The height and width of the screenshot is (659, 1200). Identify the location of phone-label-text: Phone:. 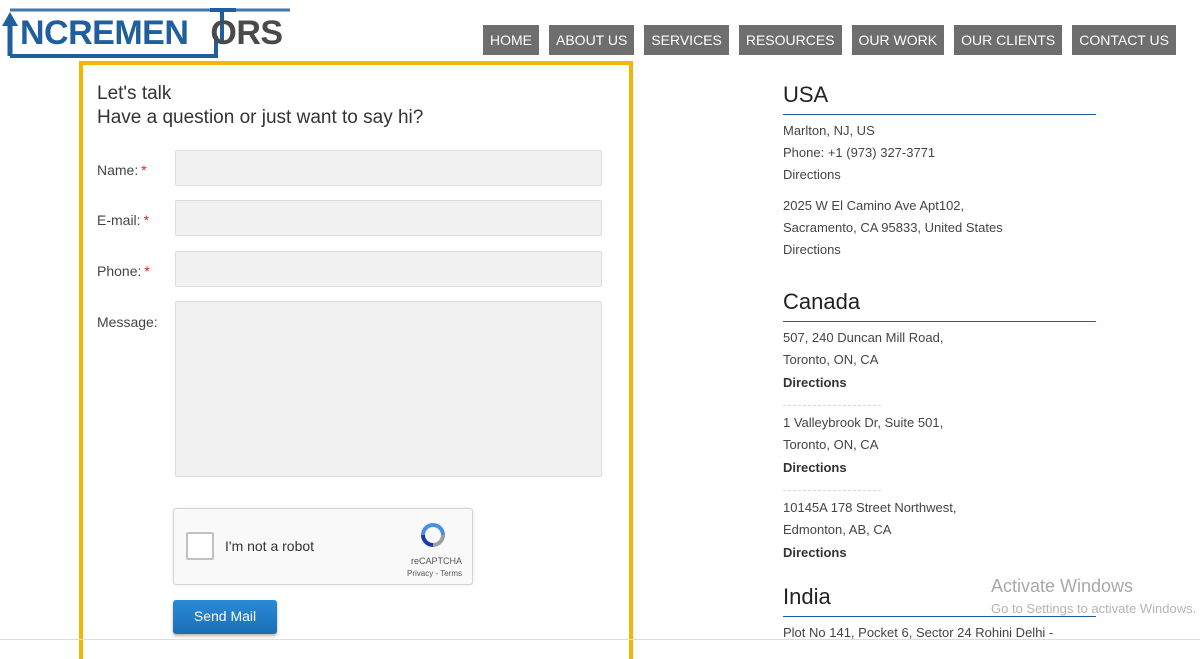
(119, 271).